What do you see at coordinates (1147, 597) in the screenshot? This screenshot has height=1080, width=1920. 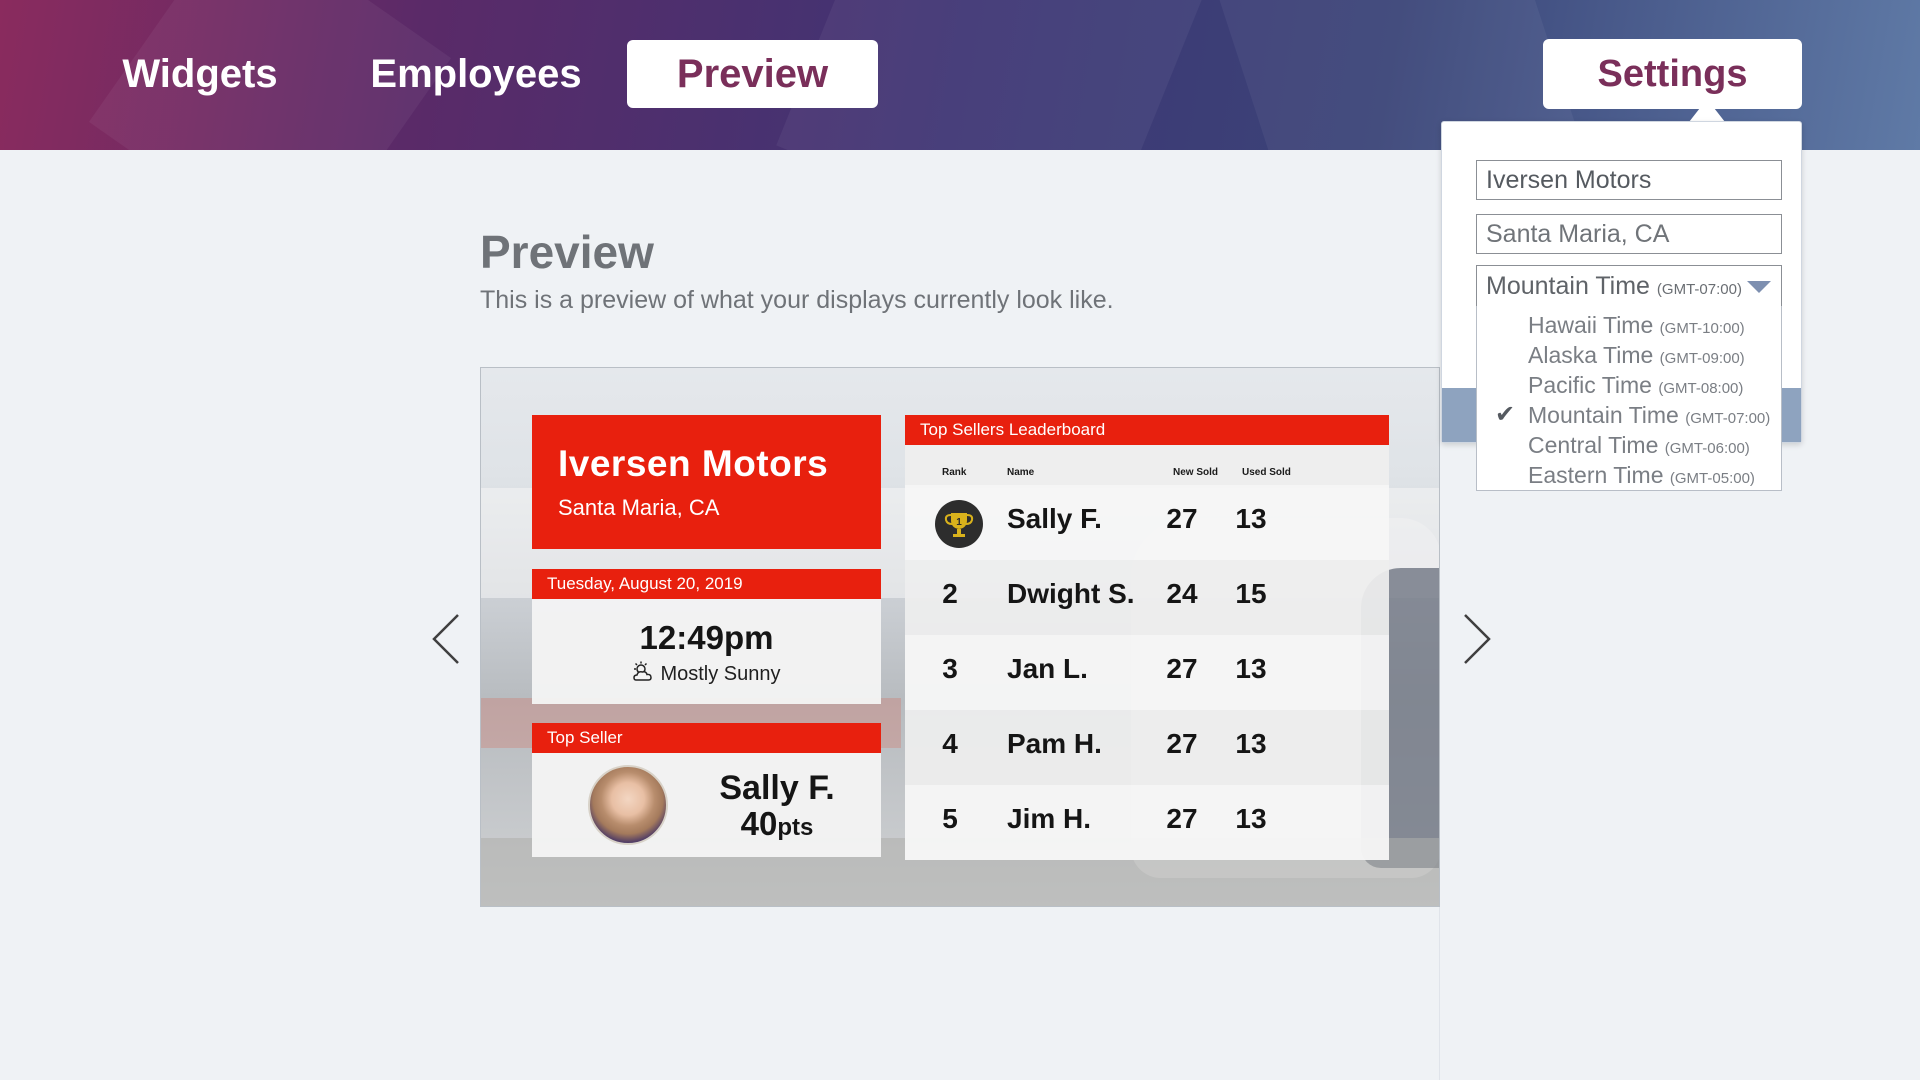 I see `leaderboard-row: 2 Dwight S. 24 15` at bounding box center [1147, 597].